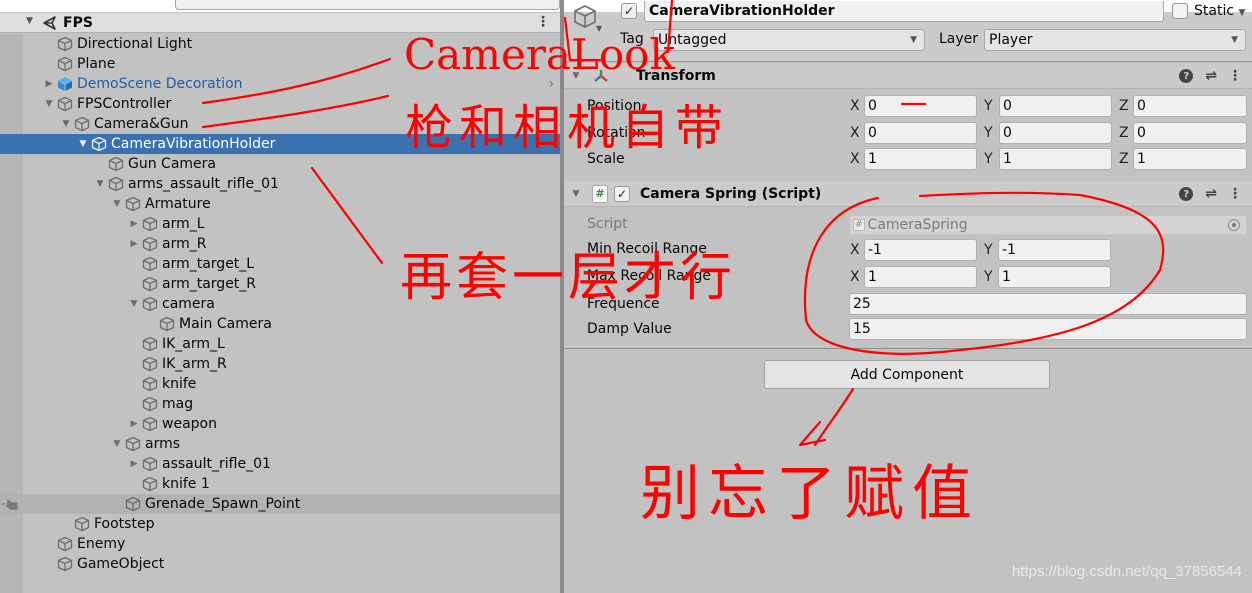 The height and width of the screenshot is (593, 1252). What do you see at coordinates (551, 84) in the screenshot?
I see `prefab-open-chevron-icon: ›` at bounding box center [551, 84].